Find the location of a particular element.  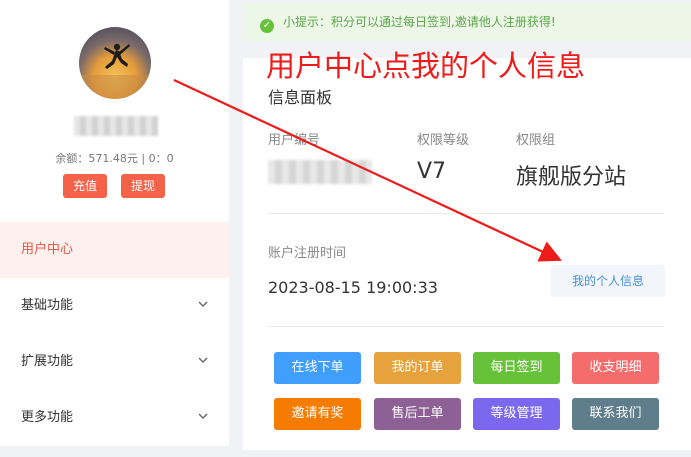

contact-us-button: 联系我们 is located at coordinates (615, 414).